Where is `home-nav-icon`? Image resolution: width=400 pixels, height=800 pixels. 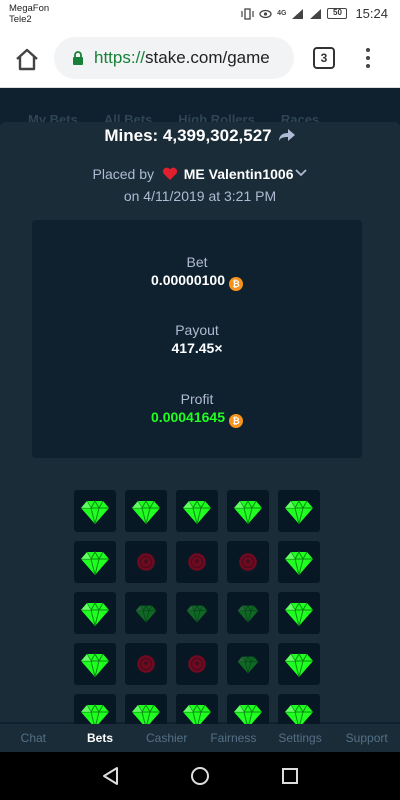
home-nav-icon is located at coordinates (200, 776).